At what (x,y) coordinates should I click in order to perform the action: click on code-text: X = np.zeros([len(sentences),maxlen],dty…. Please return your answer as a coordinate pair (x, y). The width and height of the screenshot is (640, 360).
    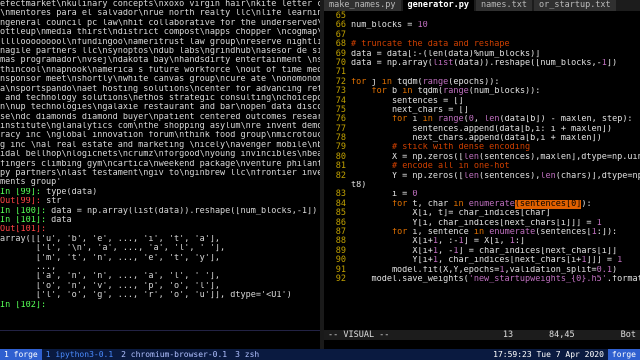
    Looking at the image, I should click on (495, 157).